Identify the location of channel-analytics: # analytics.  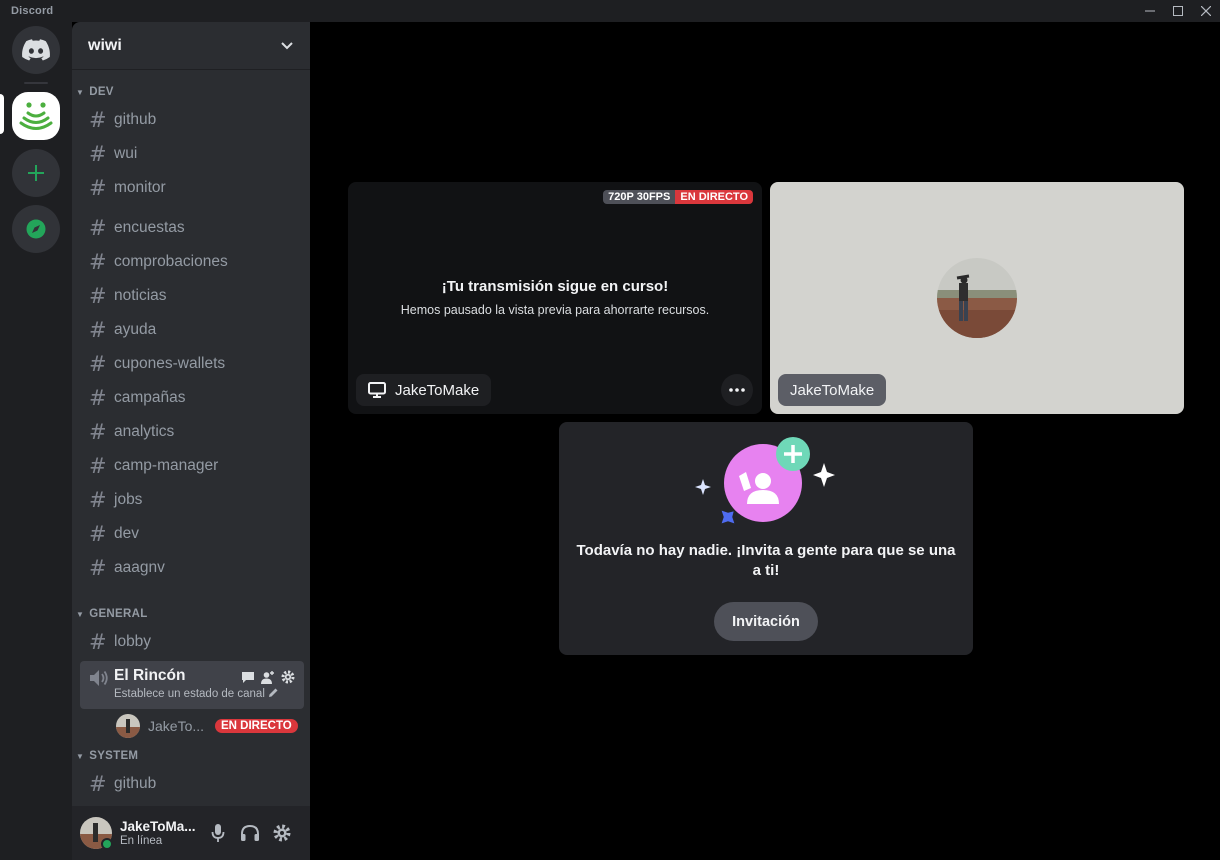
(192, 432).